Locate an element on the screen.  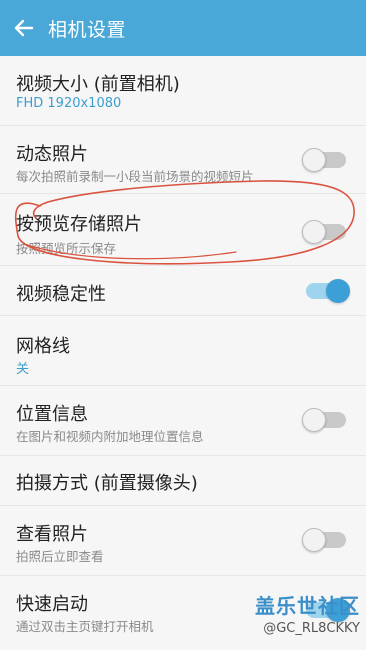
setting-video-stabilization: 视频稳定性 is located at coordinates (183, 291).